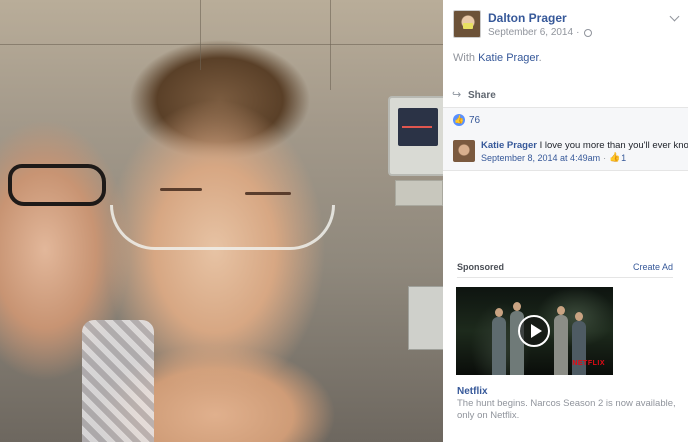  What do you see at coordinates (118, 381) in the screenshot?
I see `hospital-gown` at bounding box center [118, 381].